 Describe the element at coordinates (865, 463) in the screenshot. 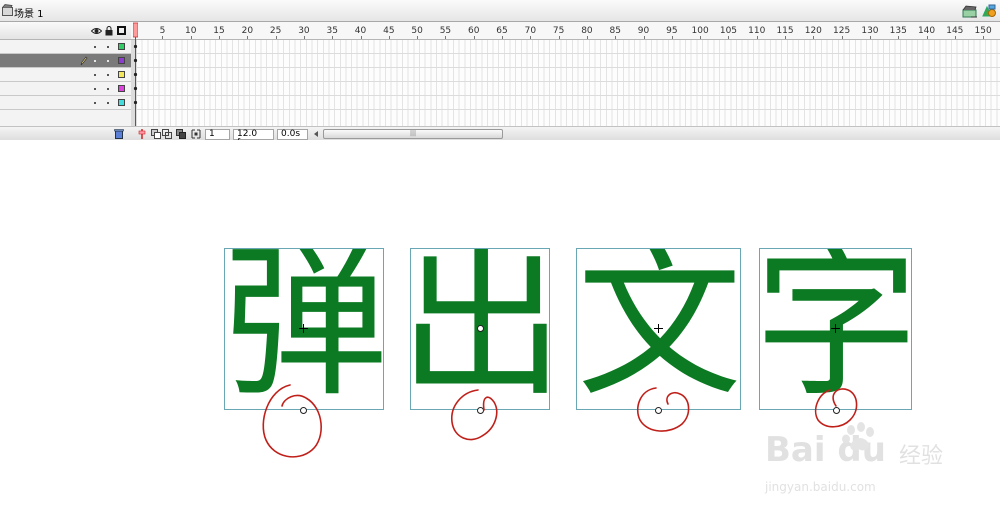

I see `baidu-jingyan-watermark: Bai du 经验 jingyan.baidu.com` at that location.